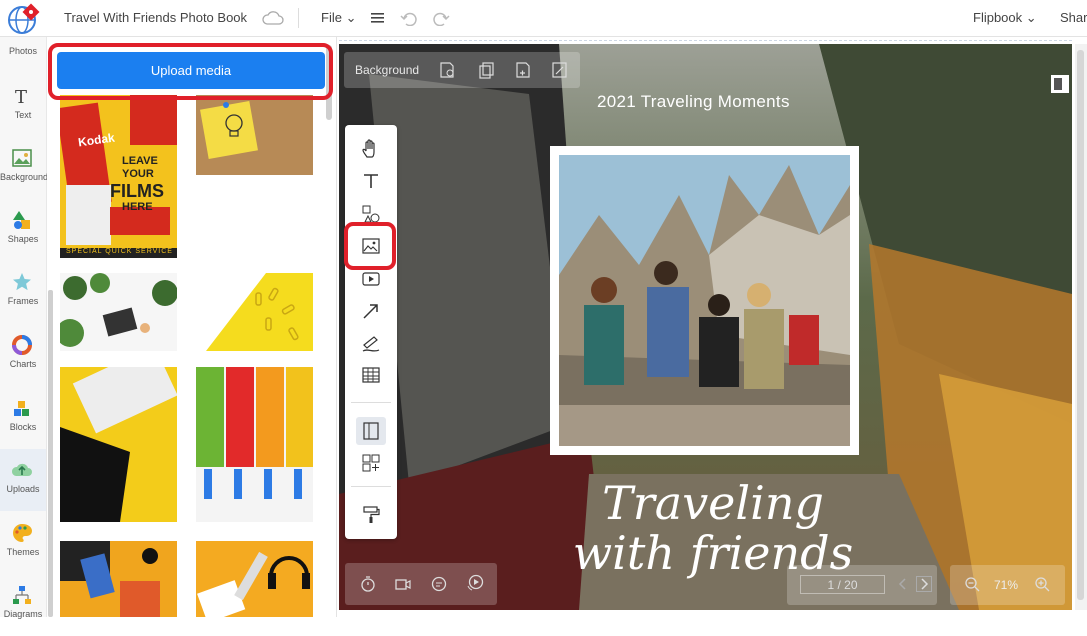 Image resolution: width=1087 pixels, height=636 pixels. What do you see at coordinates (903, 584) in the screenshot?
I see `previous-page-icon` at bounding box center [903, 584].